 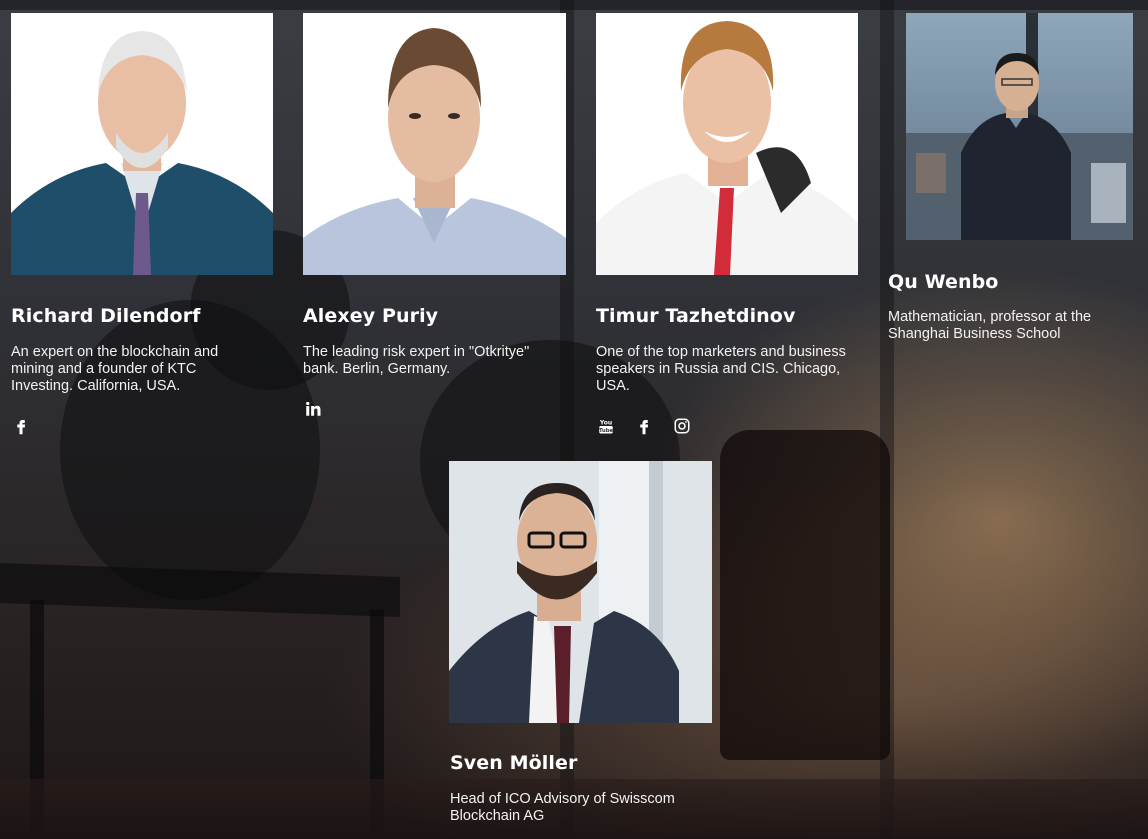 What do you see at coordinates (371, 316) in the screenshot?
I see `member-name: Alexey Puriy` at bounding box center [371, 316].